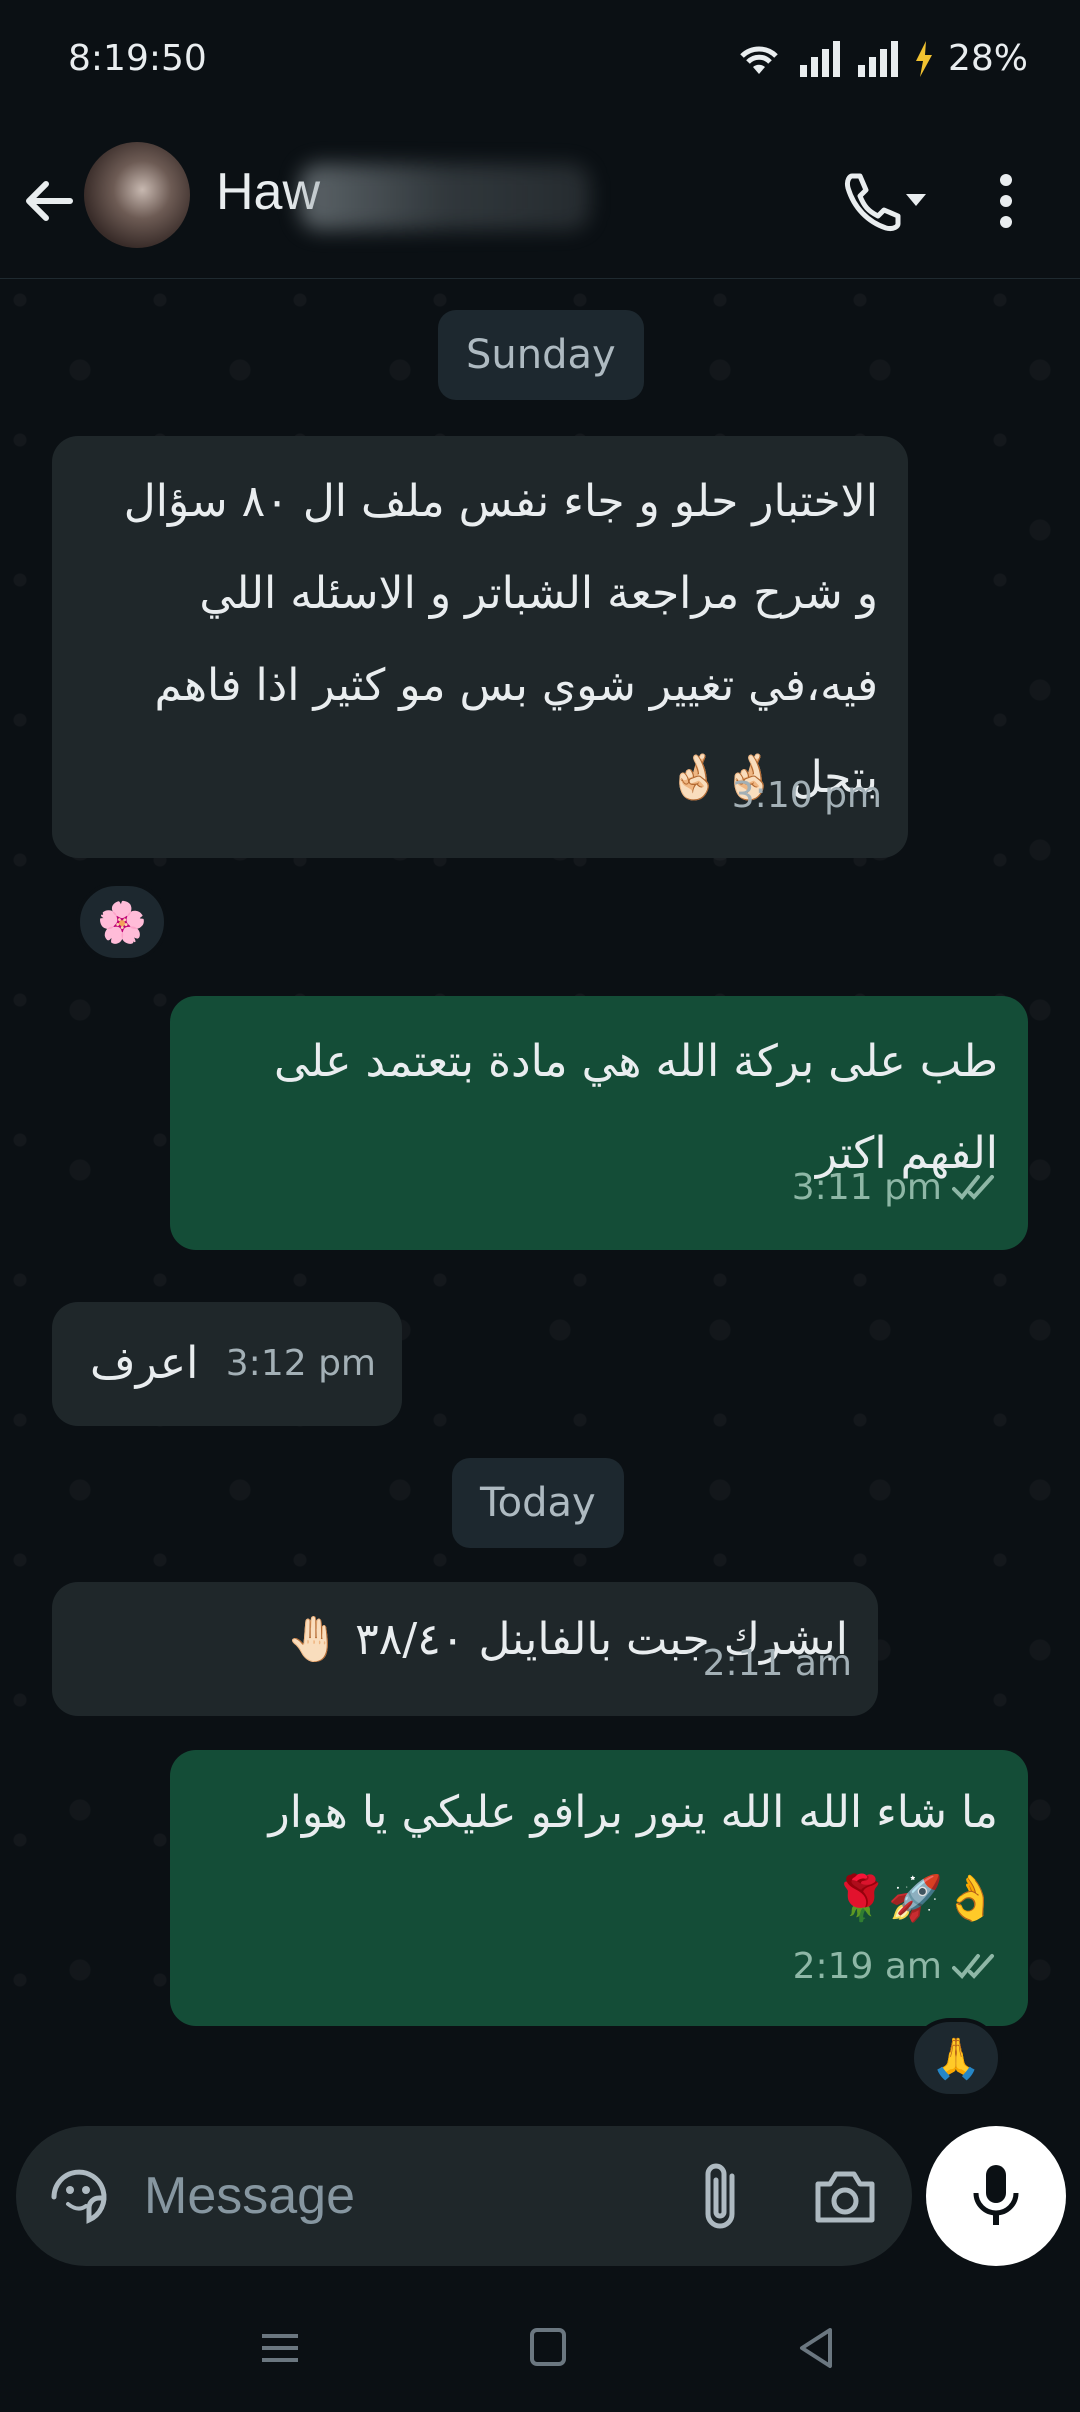 Image resolution: width=1080 pixels, height=2412 pixels. What do you see at coordinates (122, 922) in the screenshot?
I see `reaction-badge: 🌸` at bounding box center [122, 922].